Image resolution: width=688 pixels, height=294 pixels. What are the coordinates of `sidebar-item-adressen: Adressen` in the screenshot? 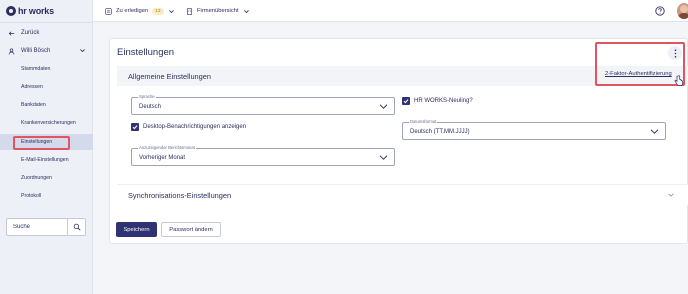 It's located at (46, 87).